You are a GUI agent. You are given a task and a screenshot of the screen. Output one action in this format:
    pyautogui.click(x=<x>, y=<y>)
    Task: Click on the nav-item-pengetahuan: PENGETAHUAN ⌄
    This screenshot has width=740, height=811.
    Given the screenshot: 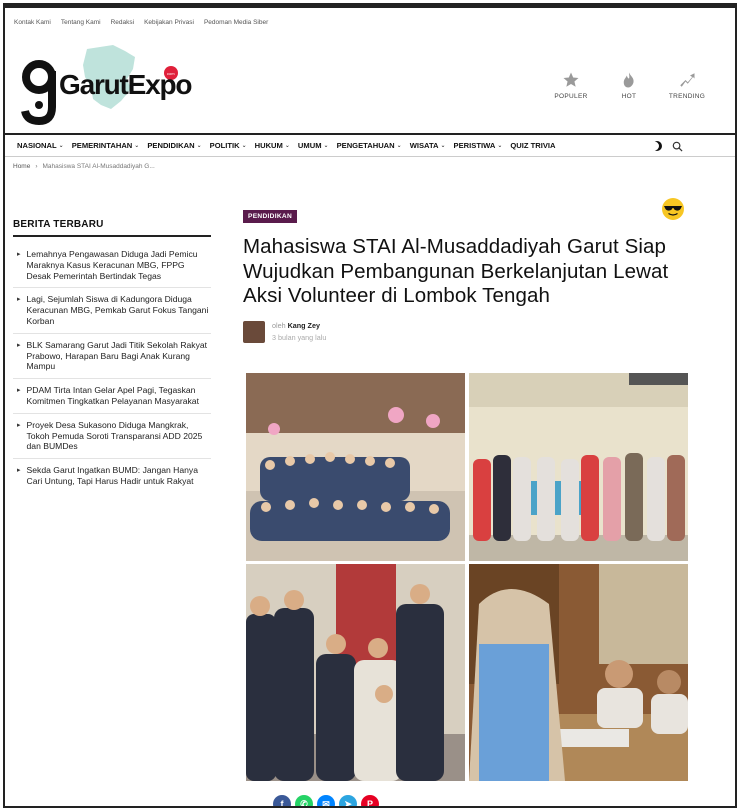 What is the action you would take?
    pyautogui.click(x=369, y=145)
    